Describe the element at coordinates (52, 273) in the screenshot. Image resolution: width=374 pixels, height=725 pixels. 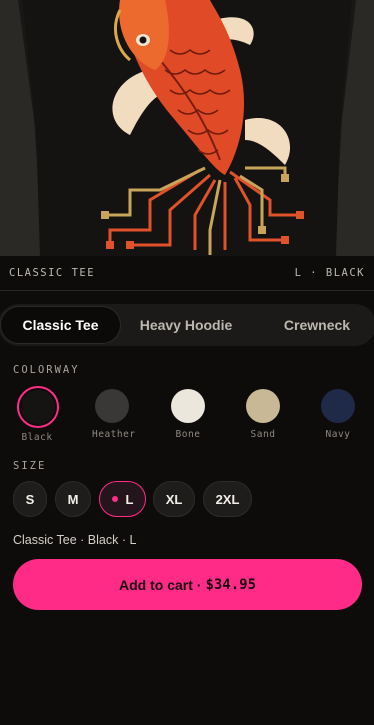
I see `product-name-caption: CLASSIC TEE` at that location.